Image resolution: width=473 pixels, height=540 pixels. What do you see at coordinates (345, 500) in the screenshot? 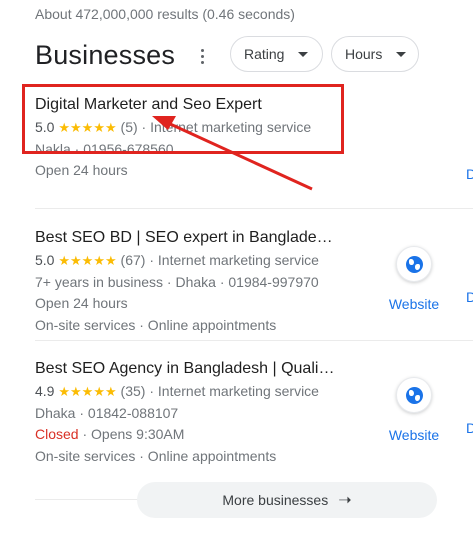
I see `arrow-right-icon: ➝` at bounding box center [345, 500].